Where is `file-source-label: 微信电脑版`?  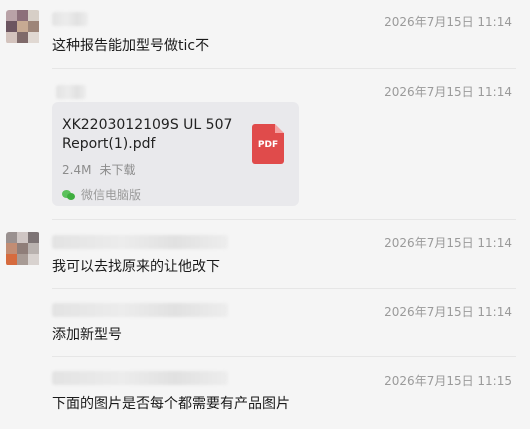 file-source-label: 微信电脑版 is located at coordinates (111, 195).